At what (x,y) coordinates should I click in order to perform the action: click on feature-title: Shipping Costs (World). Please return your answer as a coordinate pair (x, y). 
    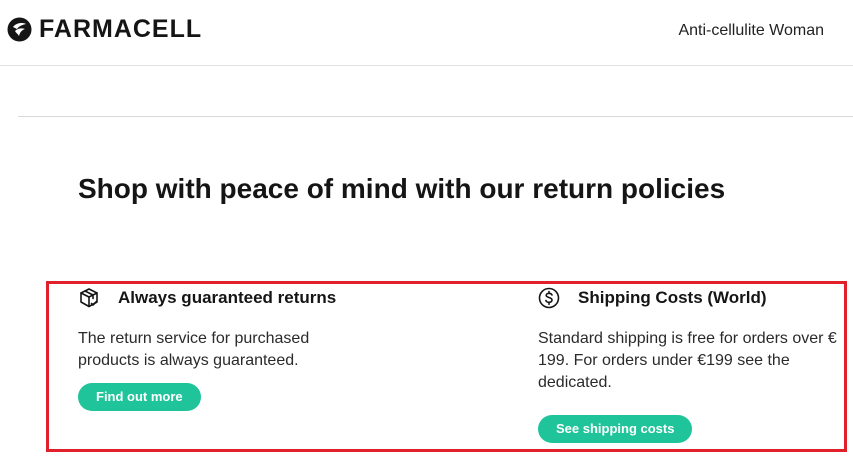
    Looking at the image, I should click on (672, 297).